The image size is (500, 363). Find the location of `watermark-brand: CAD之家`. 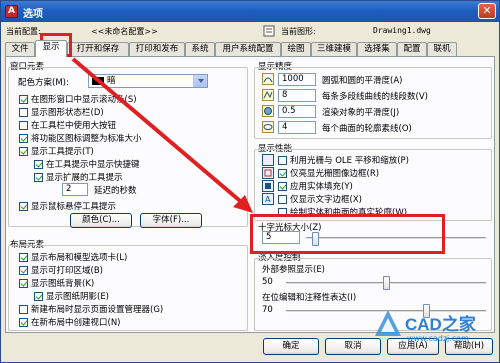

watermark-brand: CAD之家 is located at coordinates (440, 324).